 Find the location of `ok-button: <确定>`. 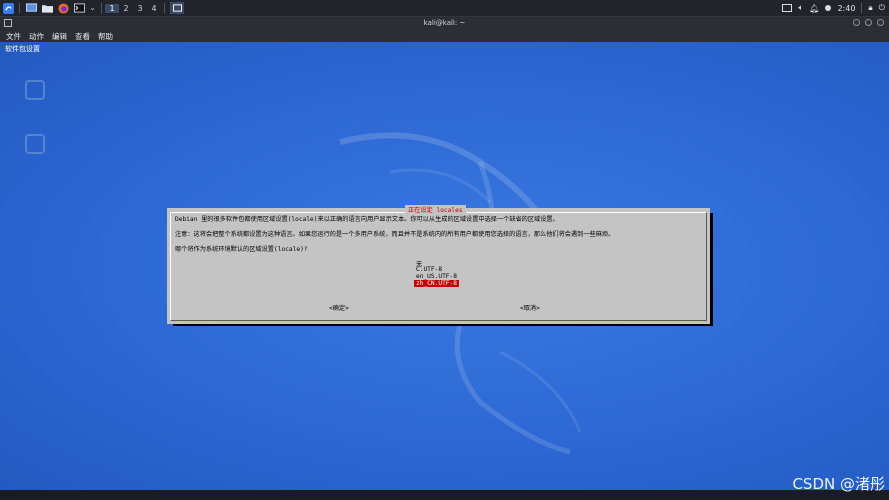

ok-button: <确定> is located at coordinates (339, 307).